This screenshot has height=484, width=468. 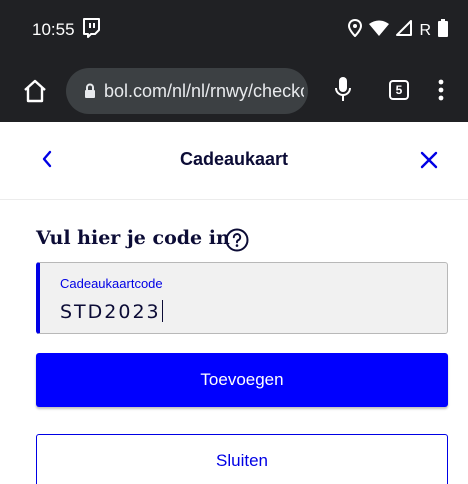 I want to click on status-indicators: R, so click(x=398, y=30).